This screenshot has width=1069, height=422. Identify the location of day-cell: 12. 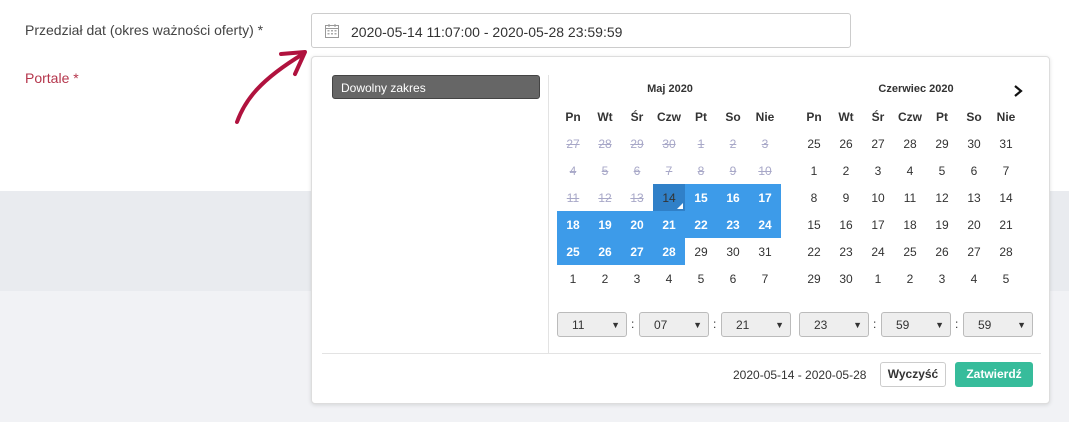
(942, 197).